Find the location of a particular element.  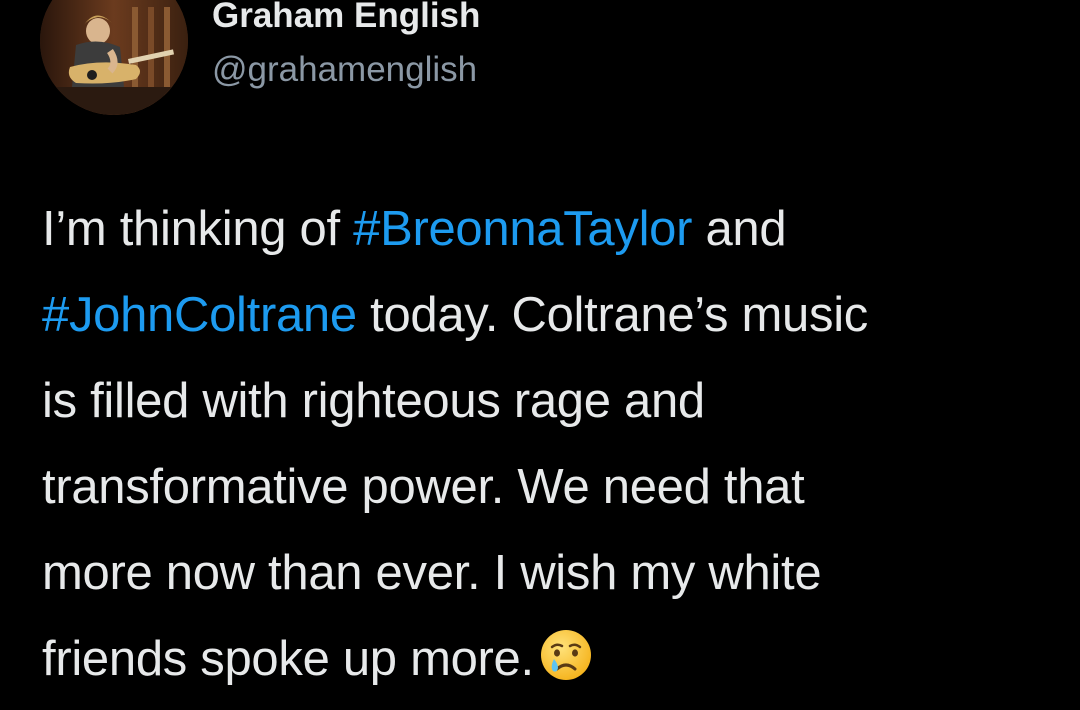

hashtag-link-john-coltrane: #JohnColtrane is located at coordinates (199, 315).